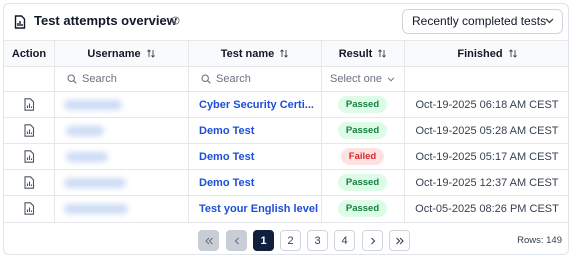 The height and width of the screenshot is (258, 572). Describe the element at coordinates (121, 53) in the screenshot. I see `column-header-username: Username` at that location.